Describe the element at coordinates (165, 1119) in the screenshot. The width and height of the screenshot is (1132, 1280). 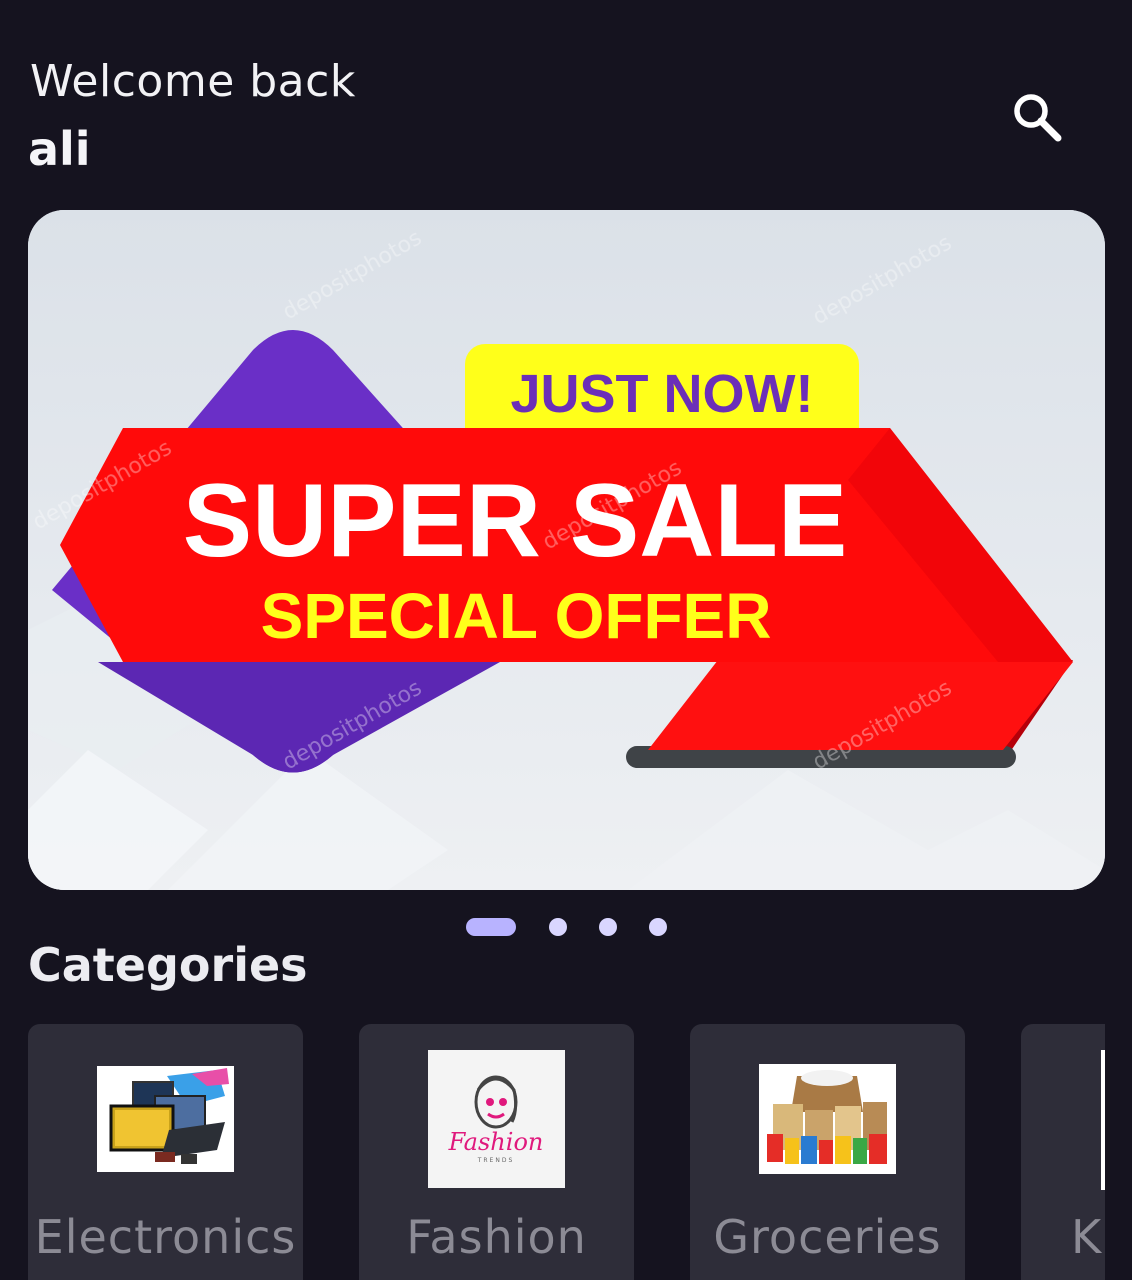
I see `electronics-image` at that location.